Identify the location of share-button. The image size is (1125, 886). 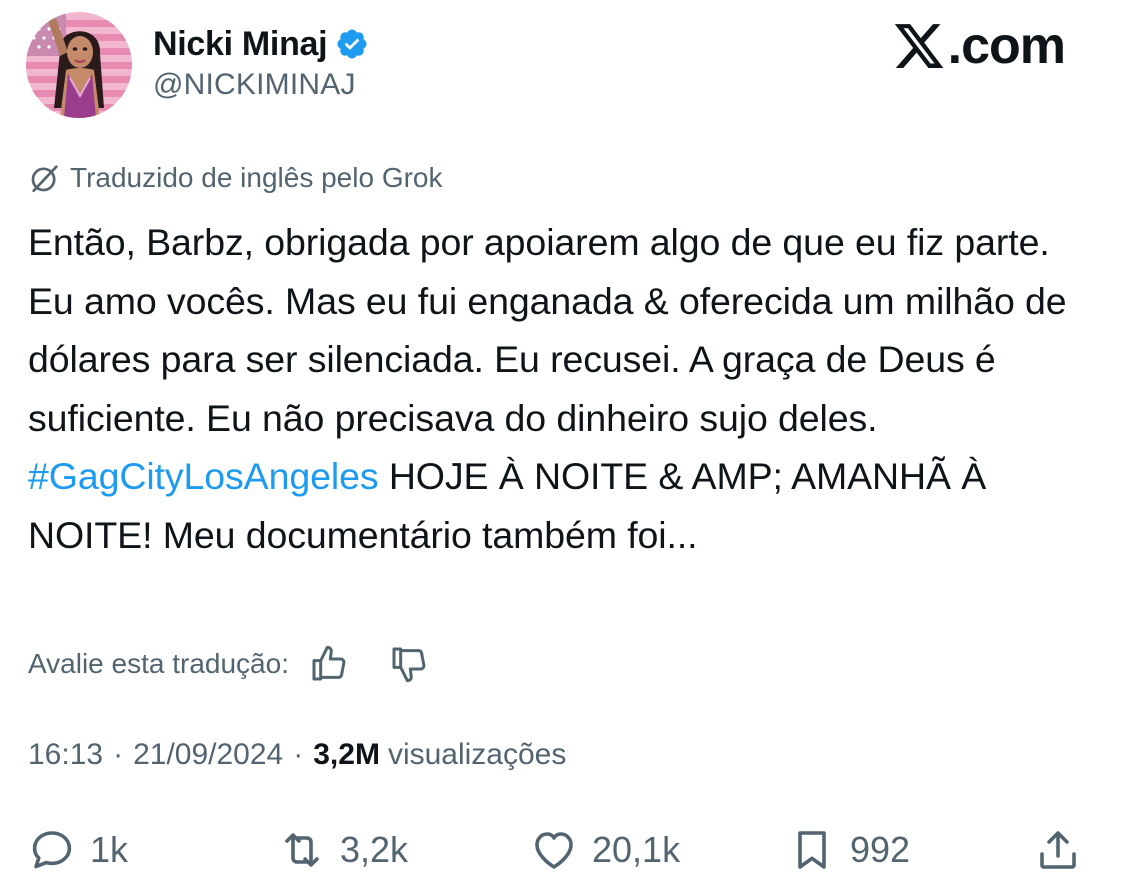
(1058, 850).